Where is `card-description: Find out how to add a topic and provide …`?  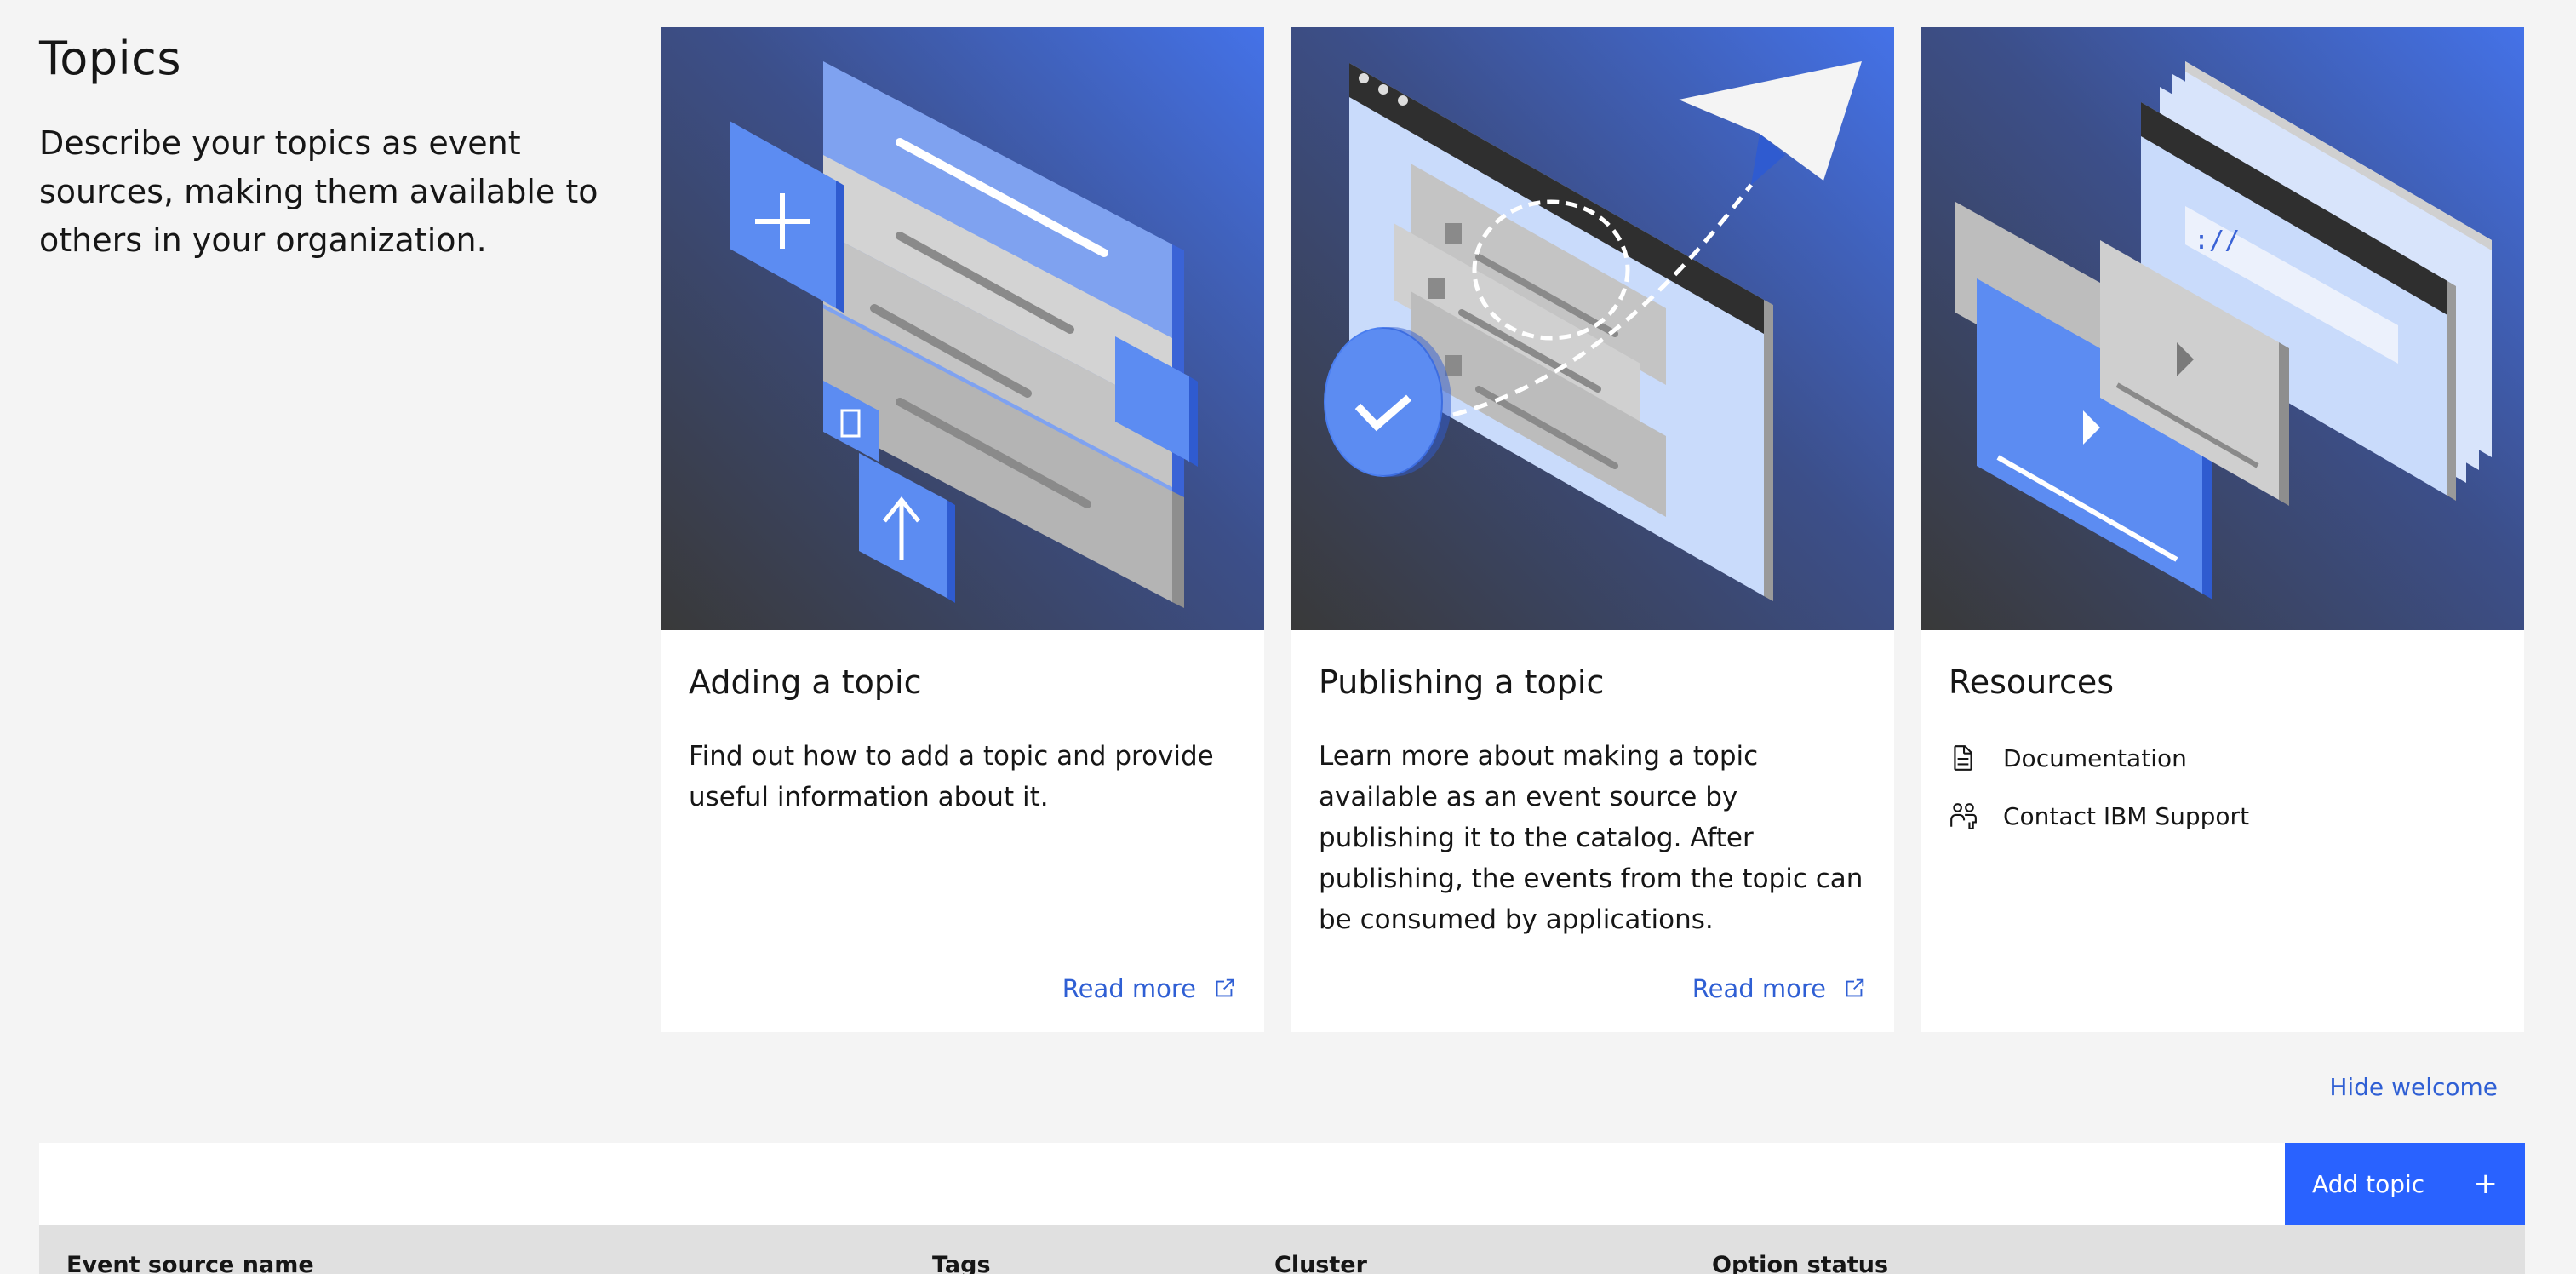
card-description: Find out how to add a topic and provide … is located at coordinates (951, 776).